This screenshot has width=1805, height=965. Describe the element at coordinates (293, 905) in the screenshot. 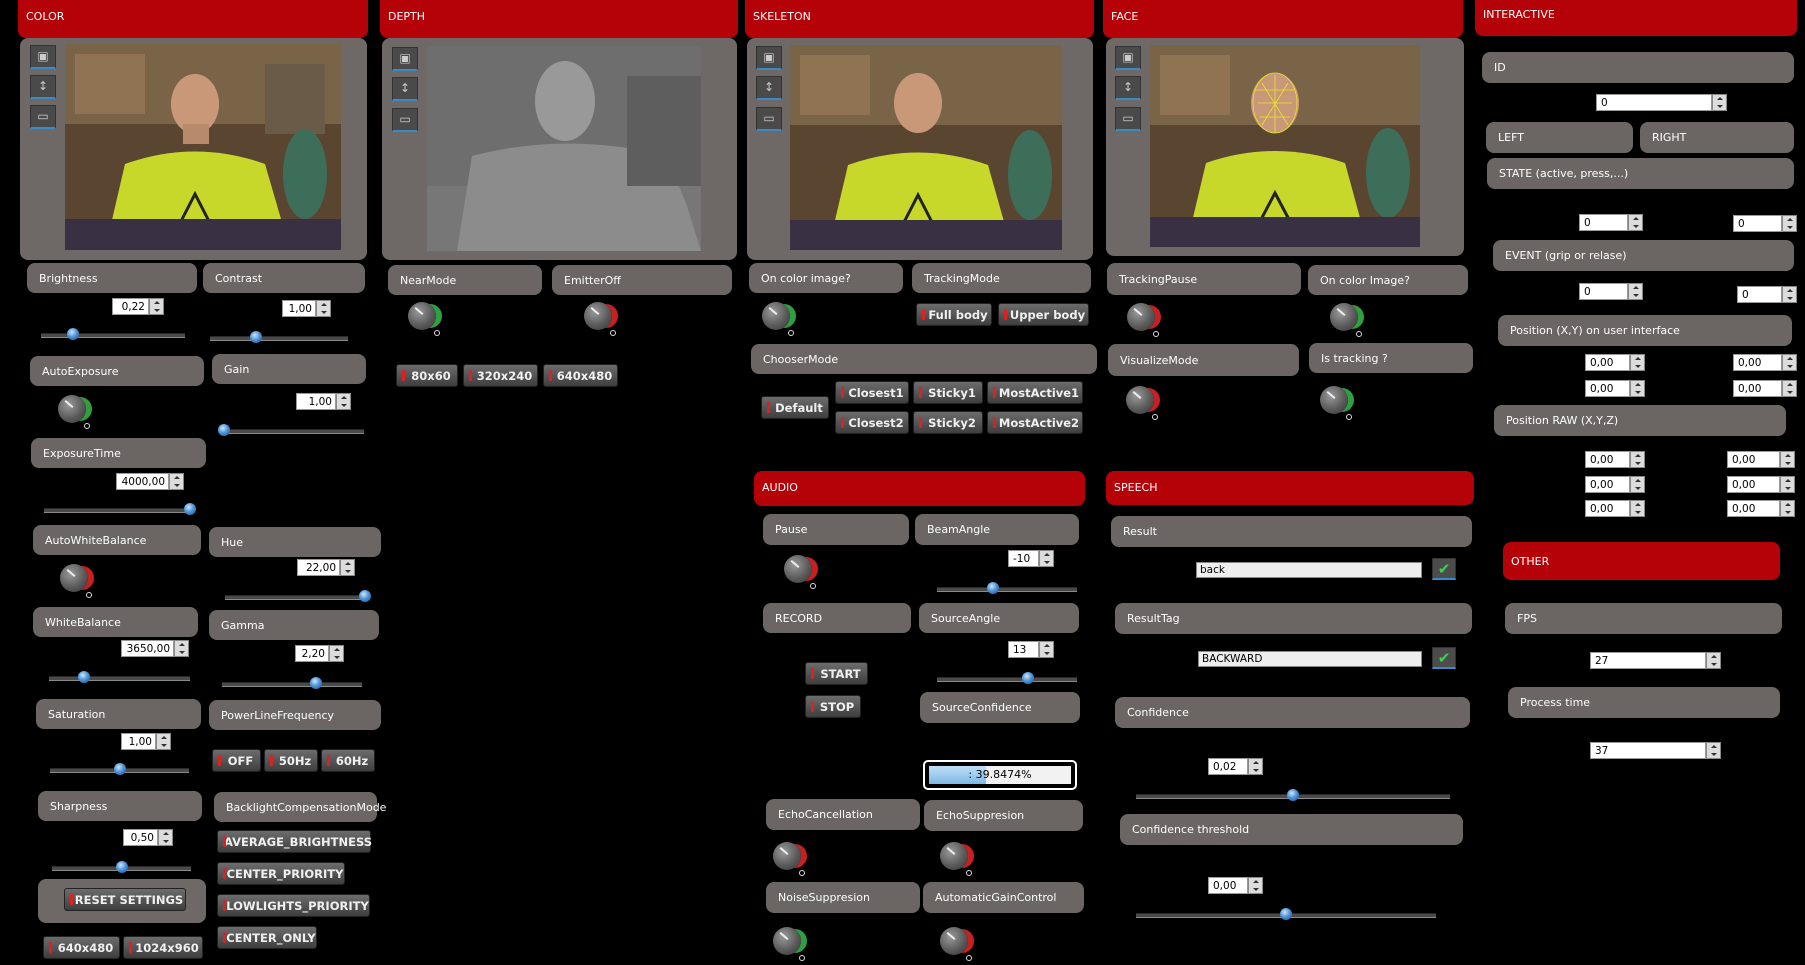

I see `backlight-lowlights-priority-button: LOWLIGHTS_PRIORITY` at that location.